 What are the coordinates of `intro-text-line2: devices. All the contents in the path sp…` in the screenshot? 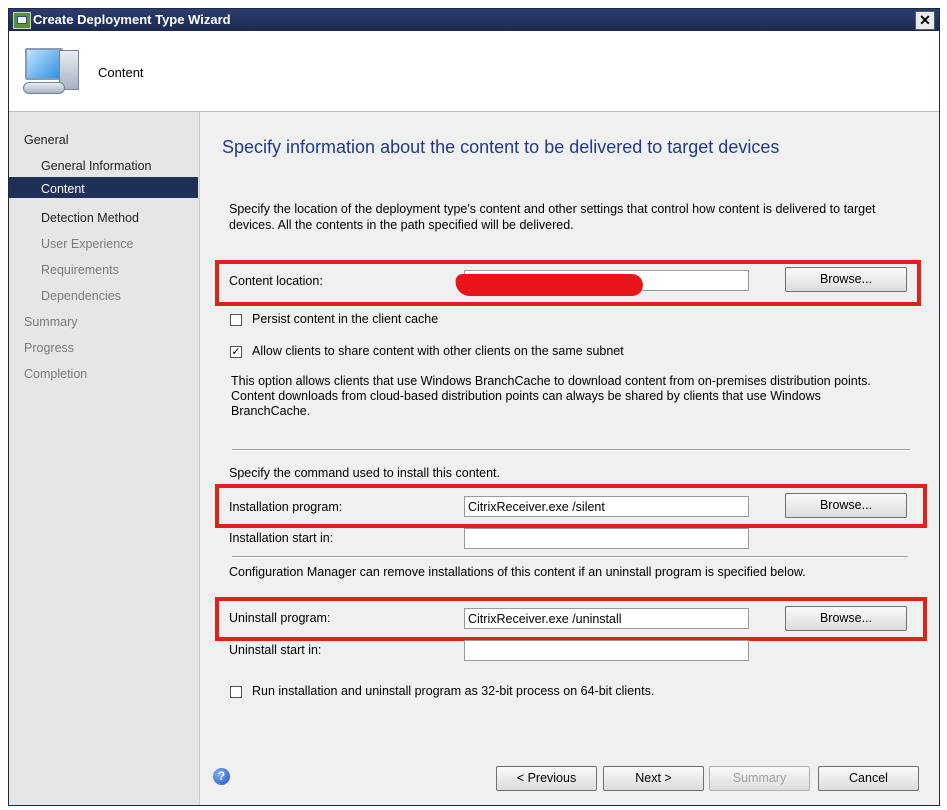 It's located at (401, 225).